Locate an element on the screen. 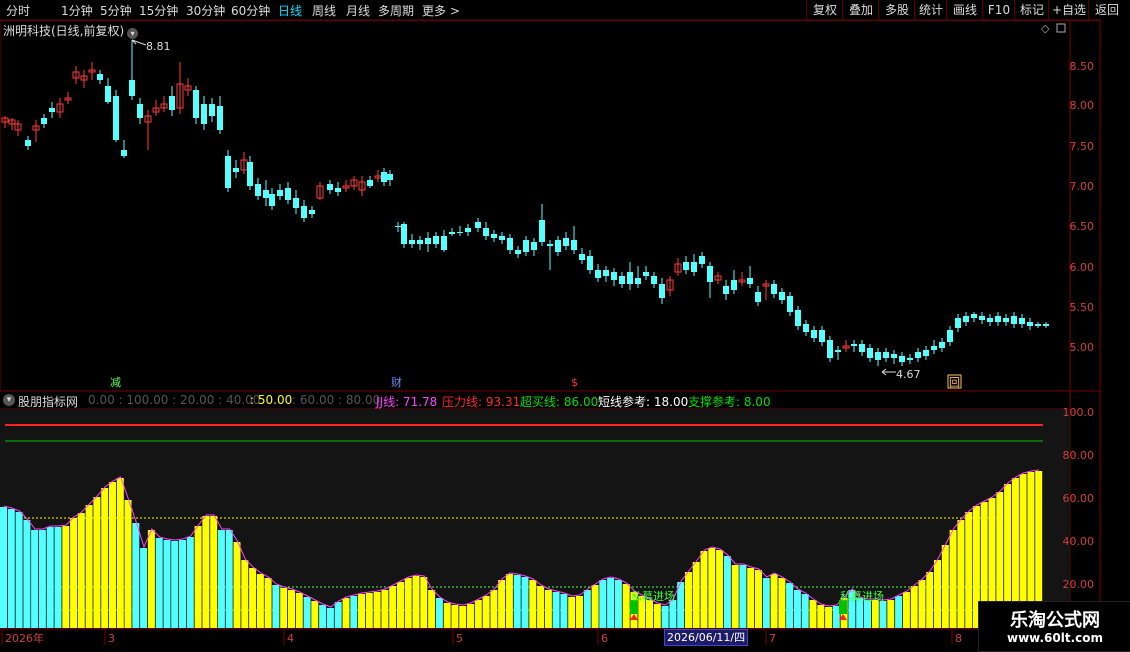 Image resolution: width=1130 pixels, height=652 pixels. support-ref-value: 支撑参考: 8.00 is located at coordinates (729, 402).